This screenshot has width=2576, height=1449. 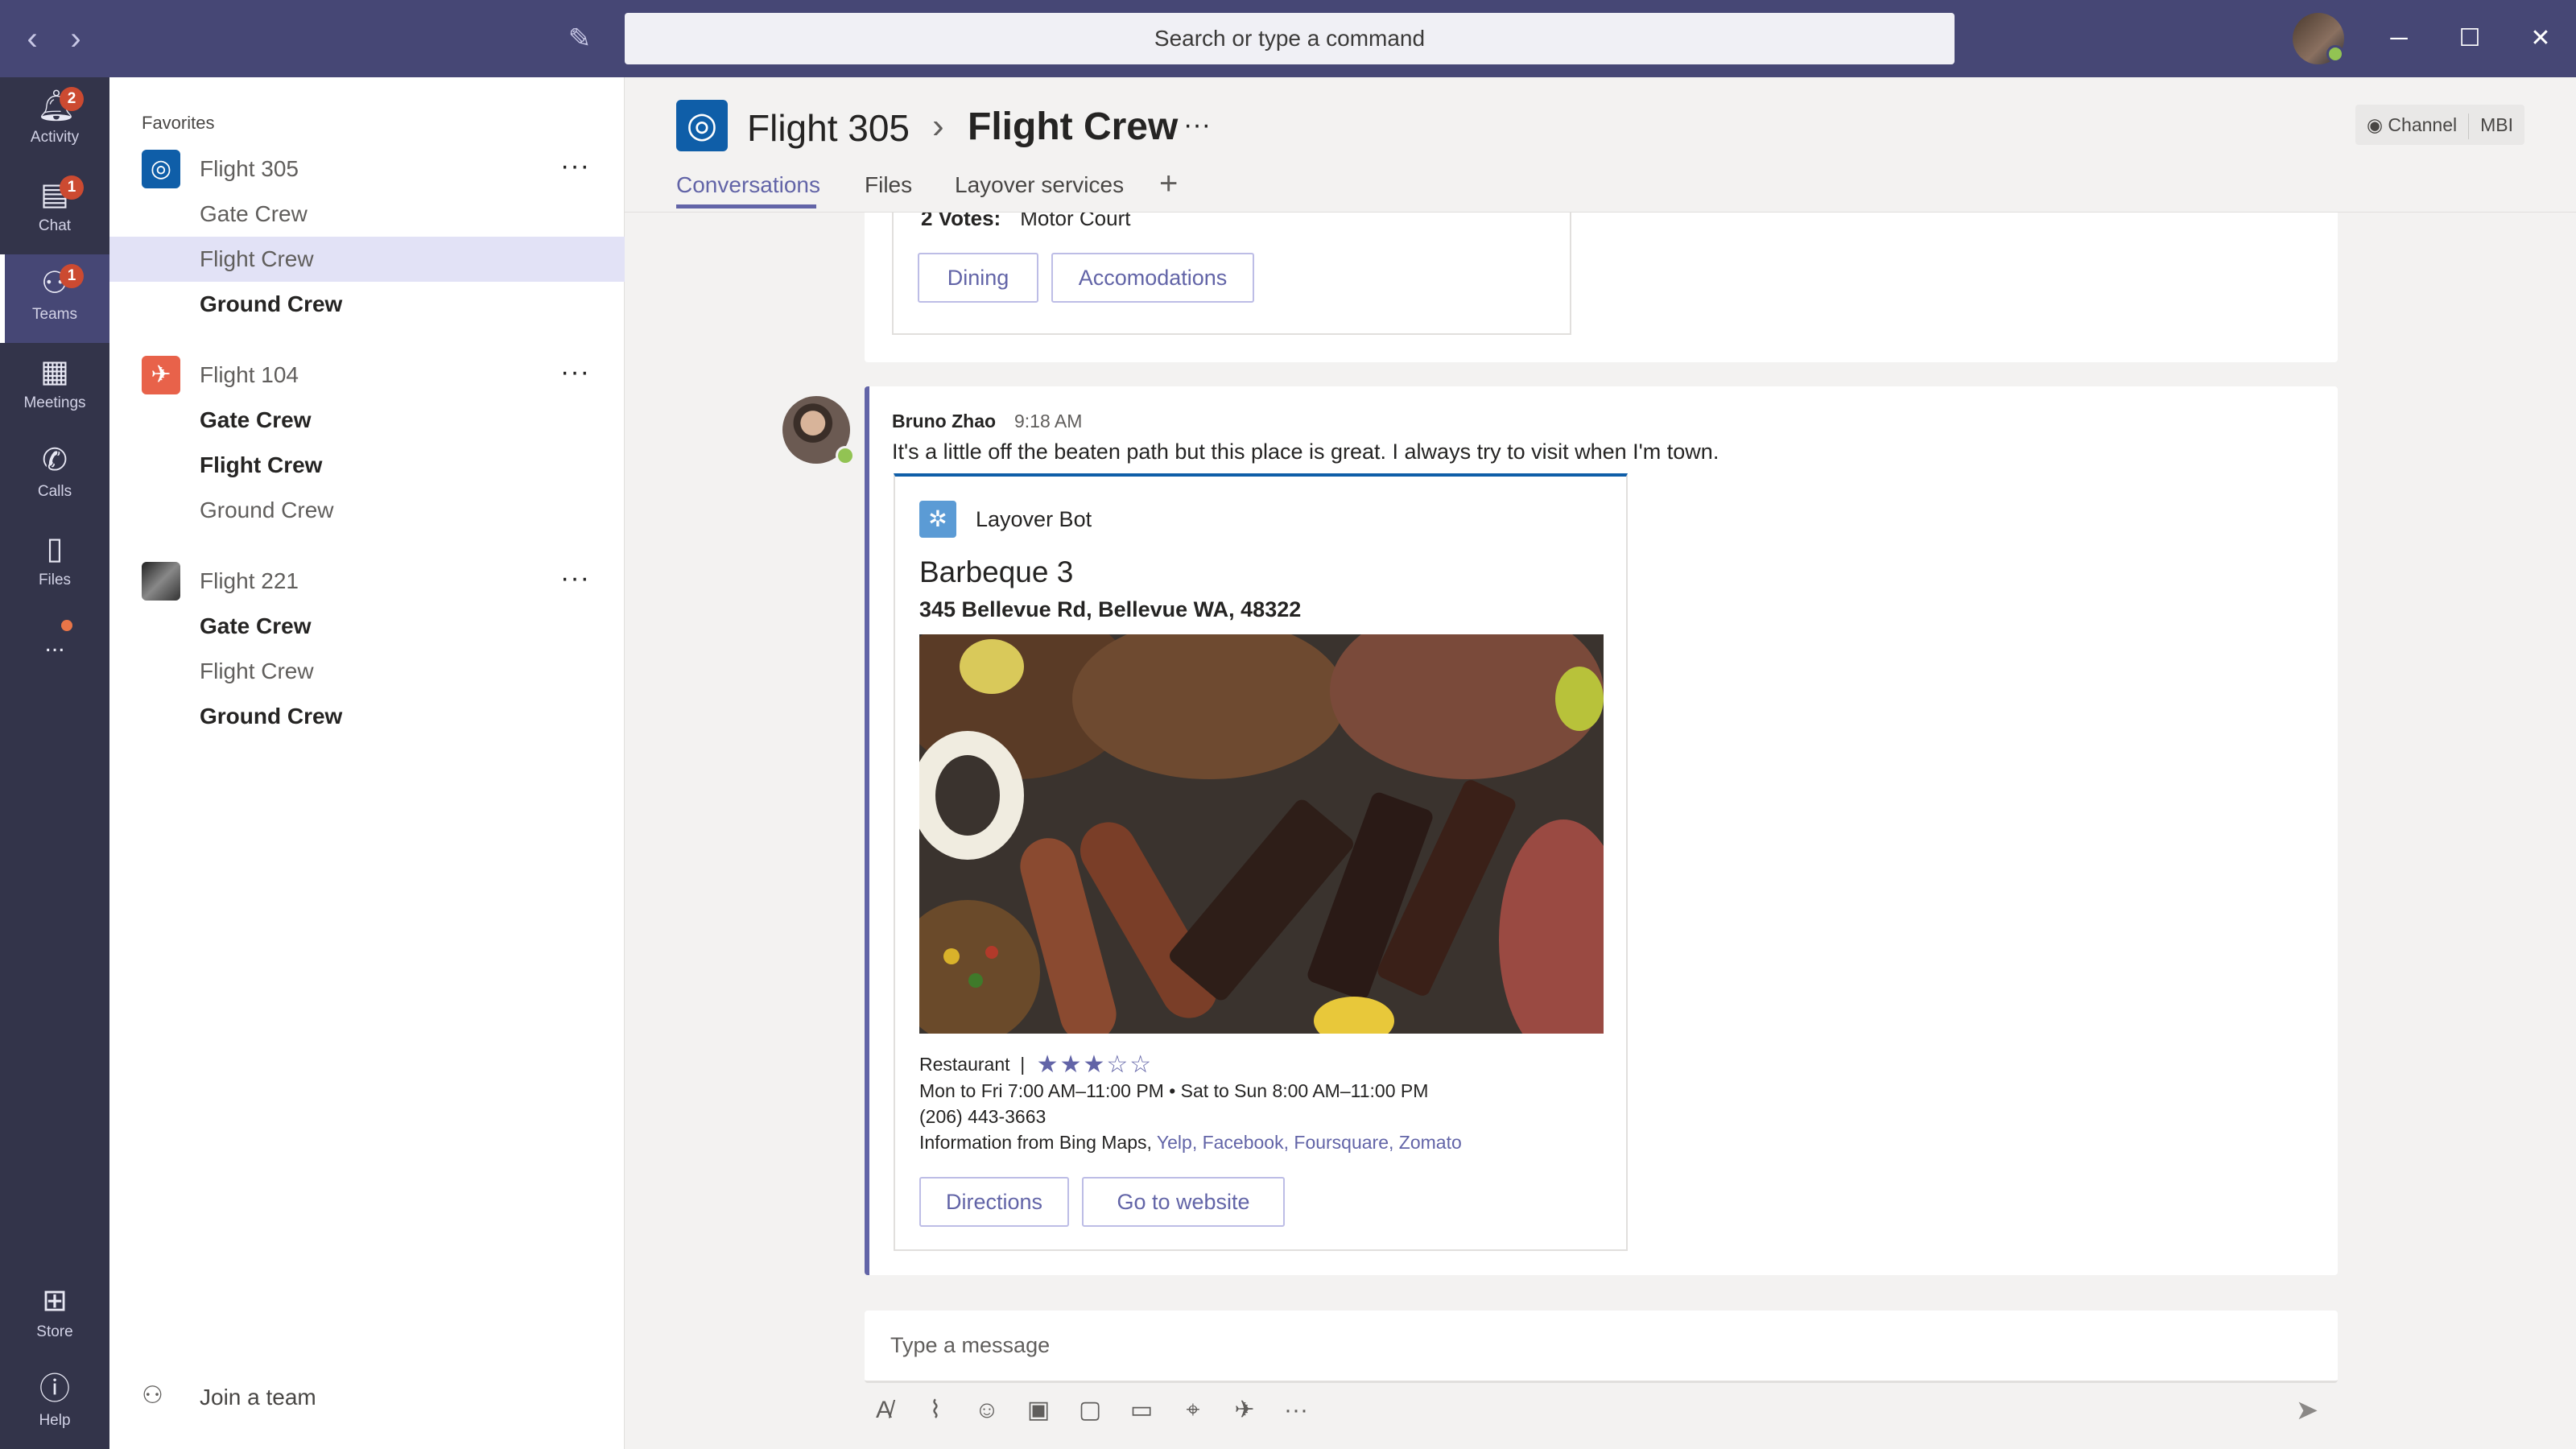 I want to click on send-icon: ➤, so click(x=2307, y=1410).